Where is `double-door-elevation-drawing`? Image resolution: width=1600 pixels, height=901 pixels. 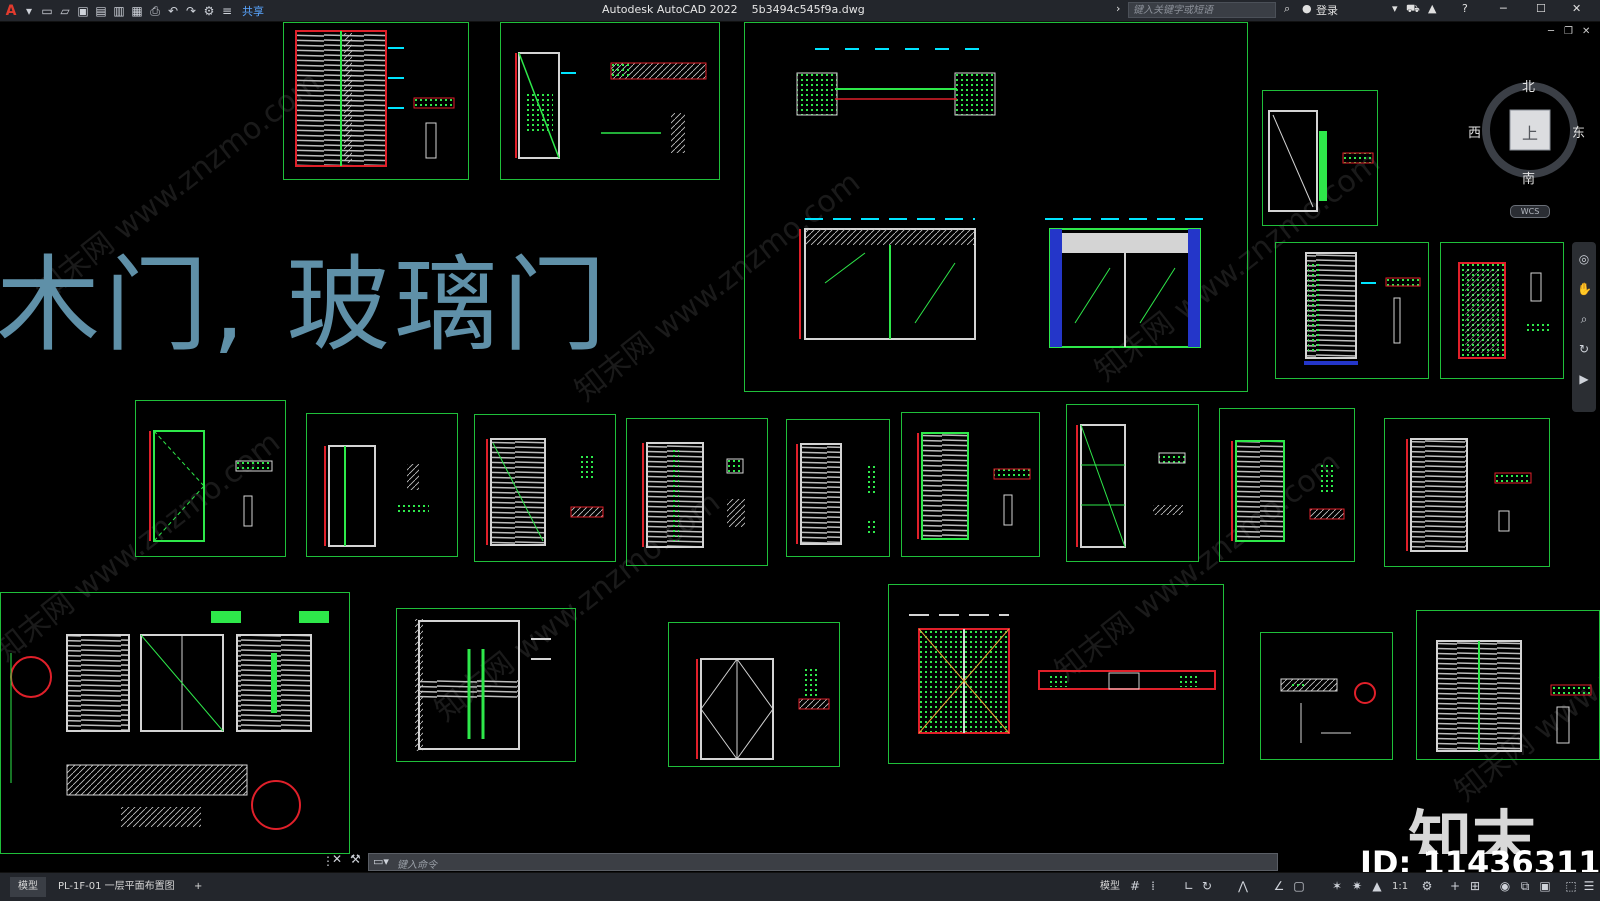
double-door-elevation-drawing is located at coordinates (169, 720).